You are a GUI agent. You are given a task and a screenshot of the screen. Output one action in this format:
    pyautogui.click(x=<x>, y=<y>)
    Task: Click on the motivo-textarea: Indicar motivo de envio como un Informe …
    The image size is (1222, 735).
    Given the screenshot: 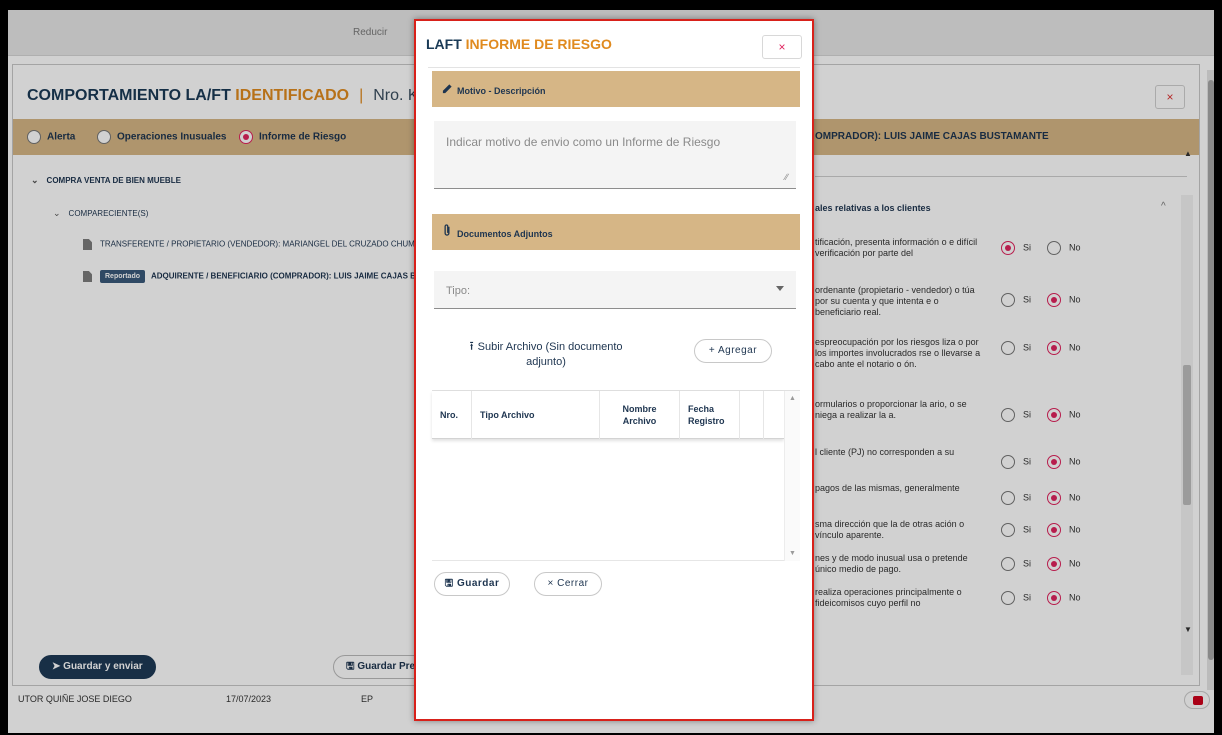 What is the action you would take?
    pyautogui.click(x=615, y=155)
    